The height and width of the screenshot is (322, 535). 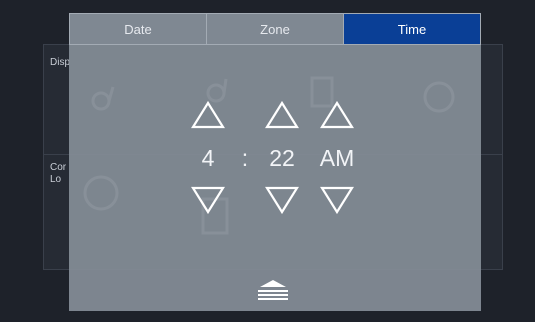 I want to click on background-label-control-line2: Lo, so click(x=56, y=179).